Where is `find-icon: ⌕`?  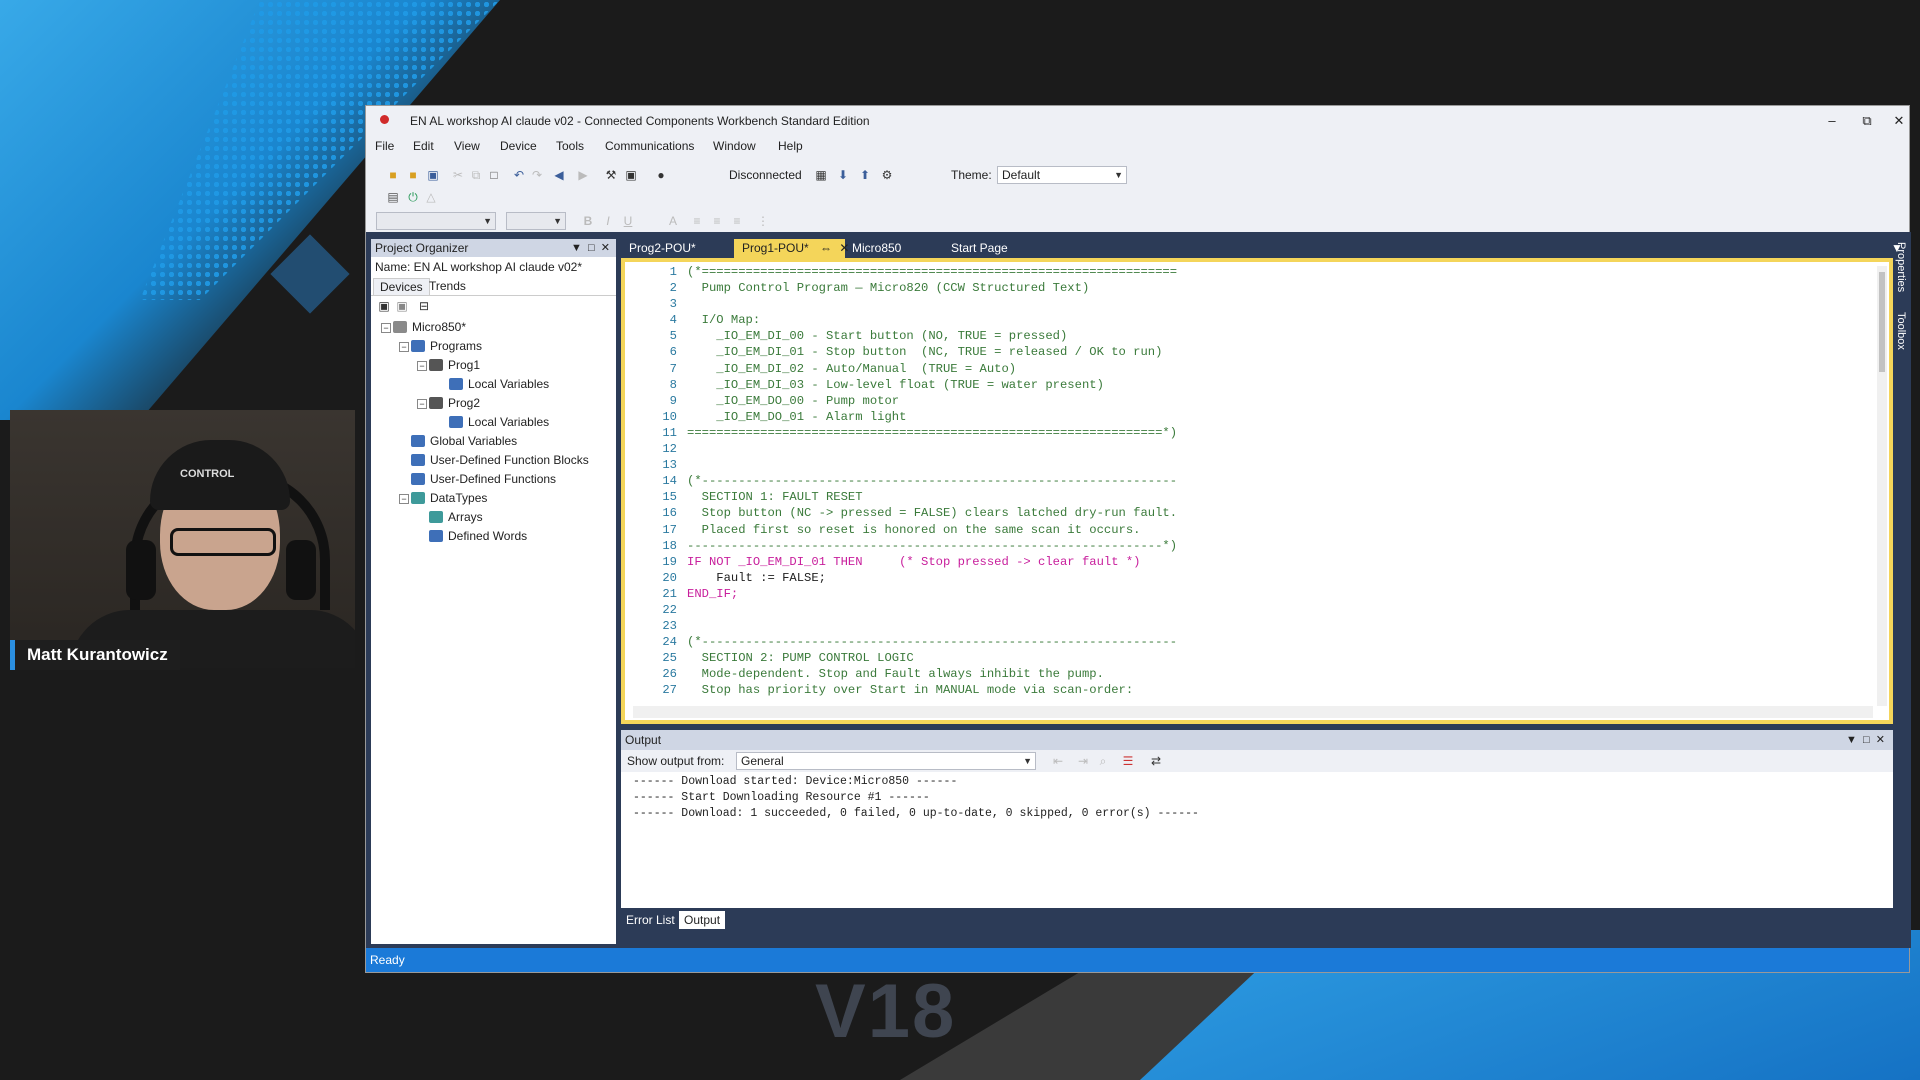 find-icon: ⌕ is located at coordinates (1103, 761).